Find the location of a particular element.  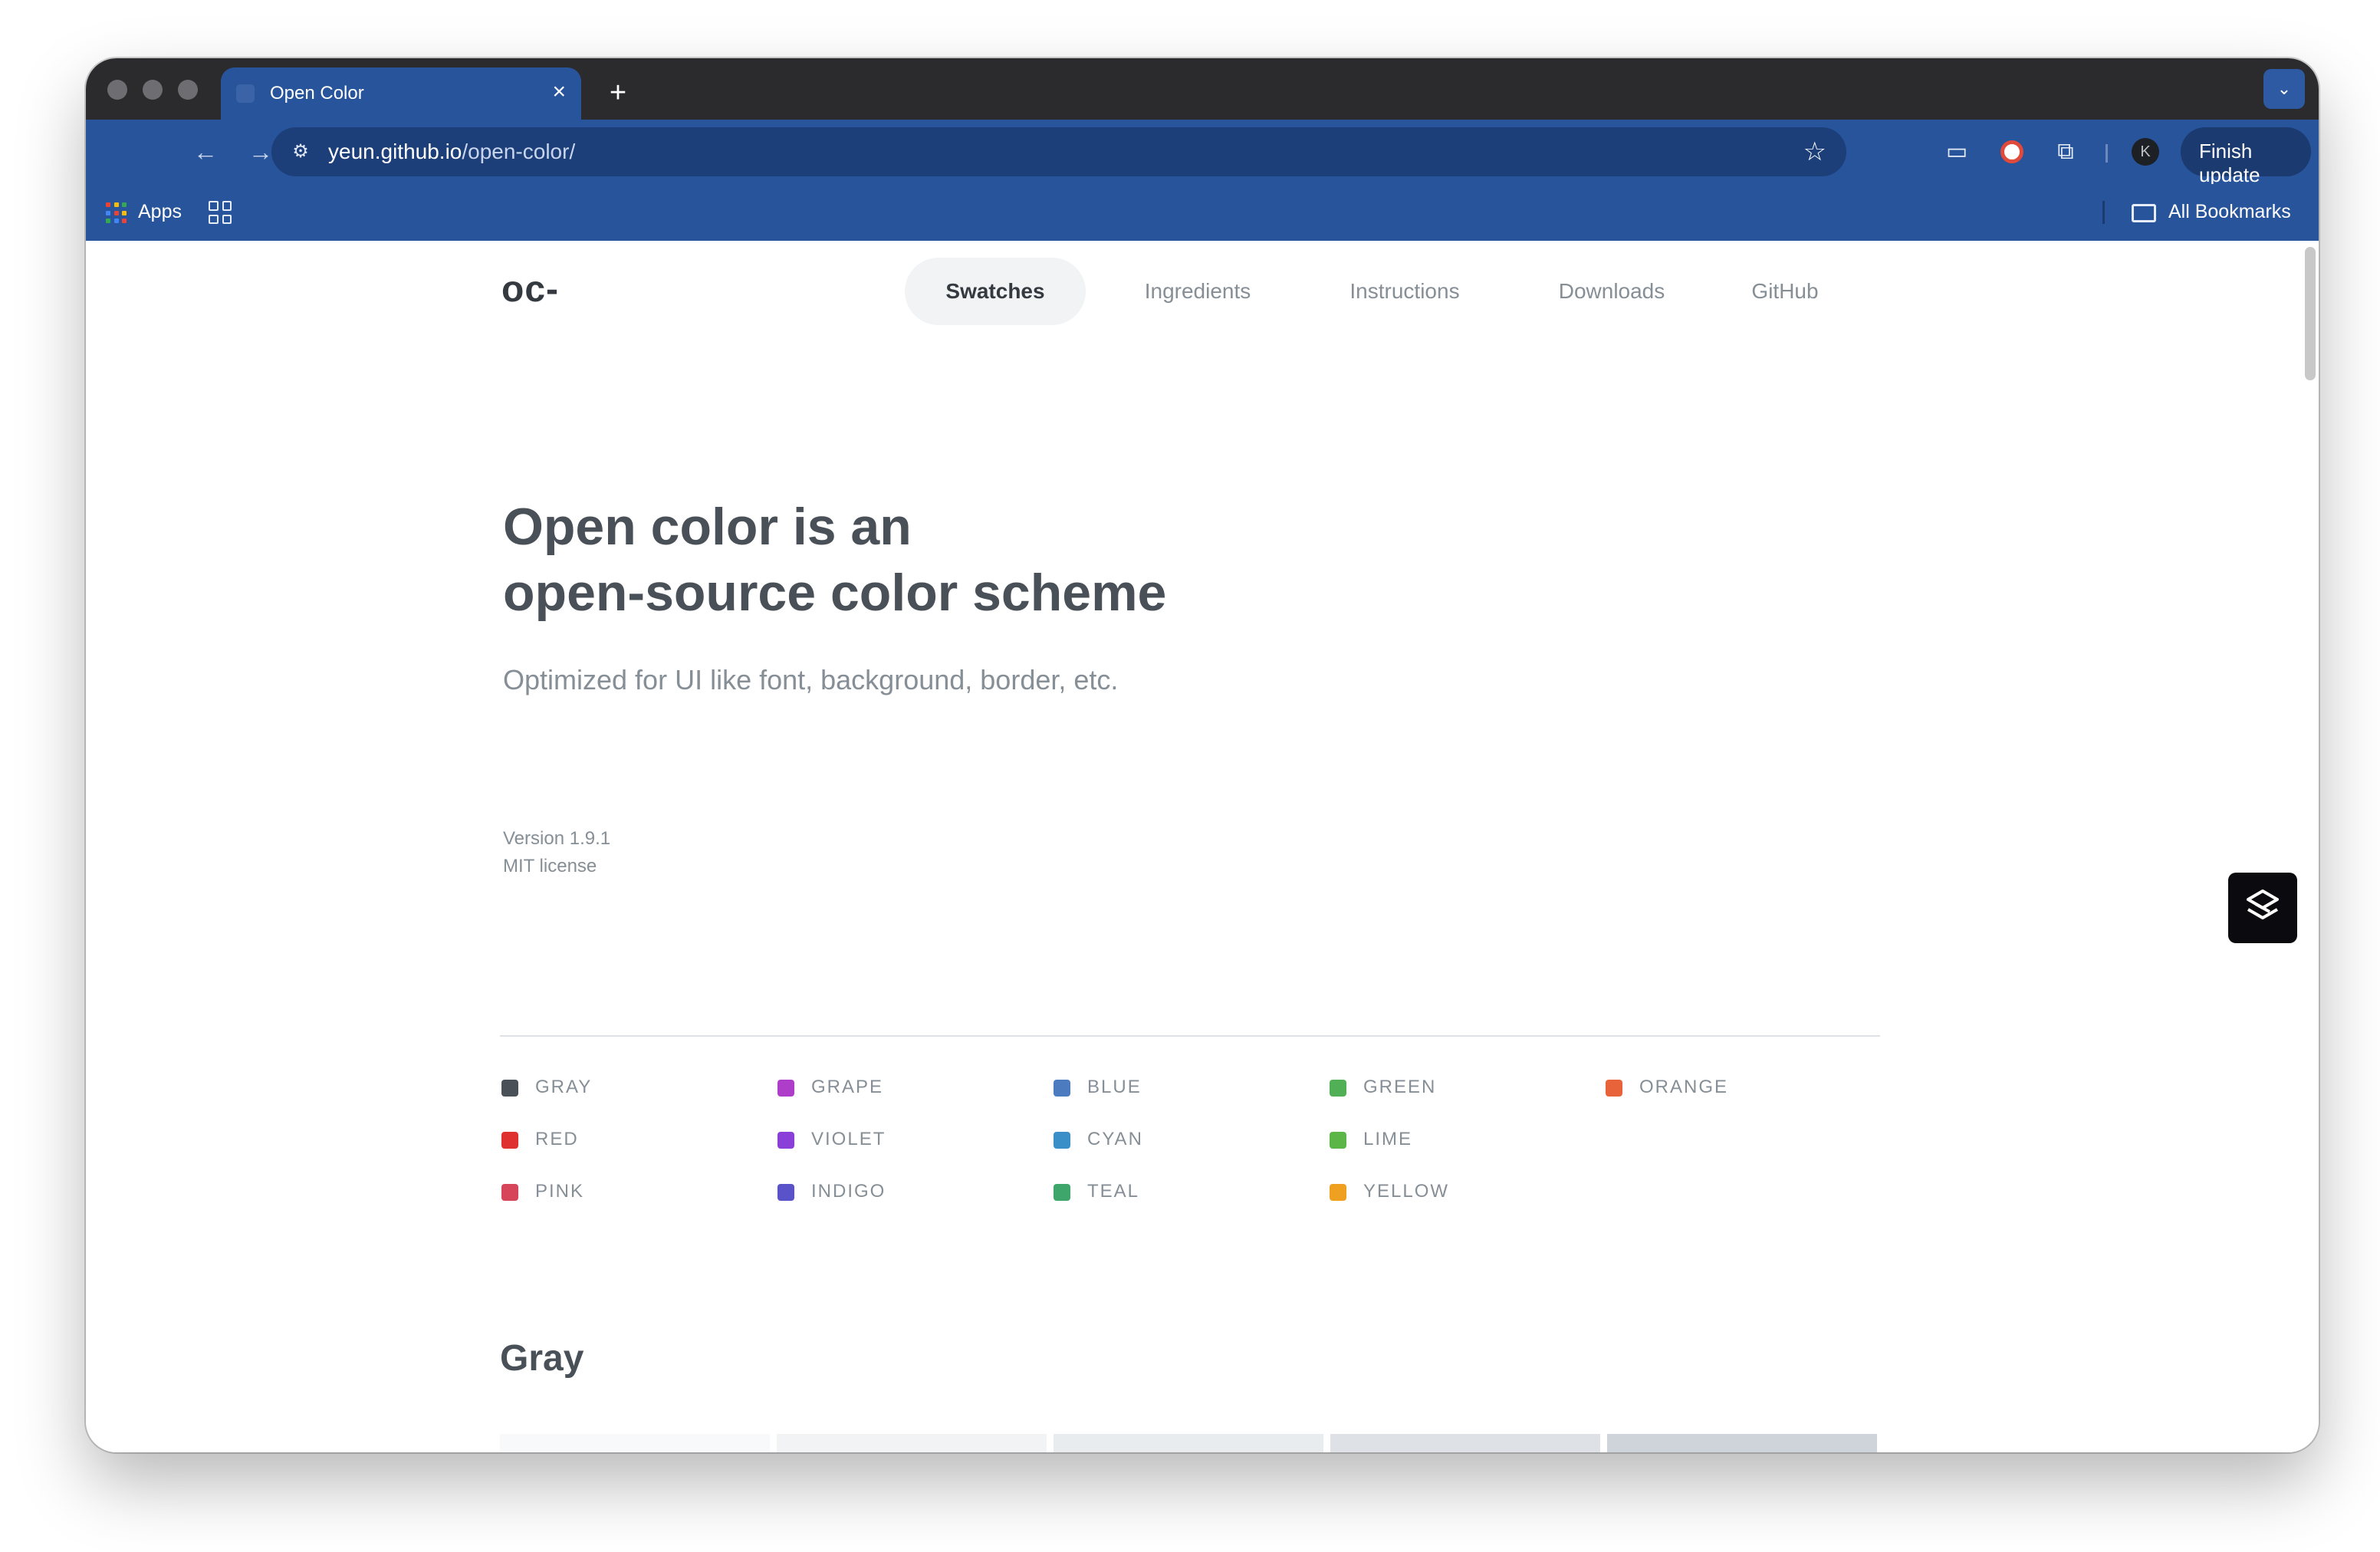

all-bookmarks-button: All Bookmarks is located at coordinates (2230, 212).